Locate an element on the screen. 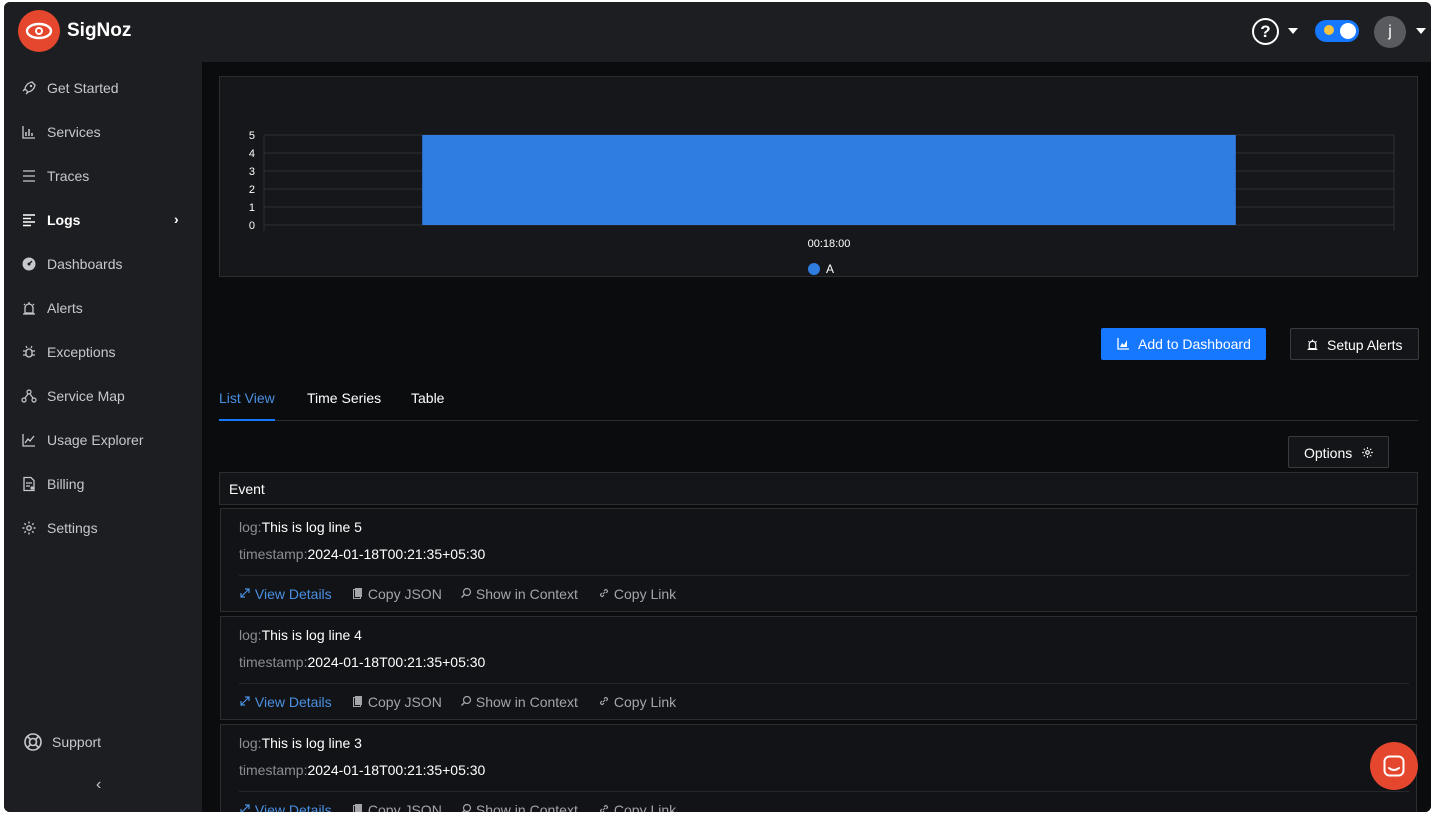 Image resolution: width=1439 pixels, height=821 pixels. tab-list-view: List View is located at coordinates (247, 398).